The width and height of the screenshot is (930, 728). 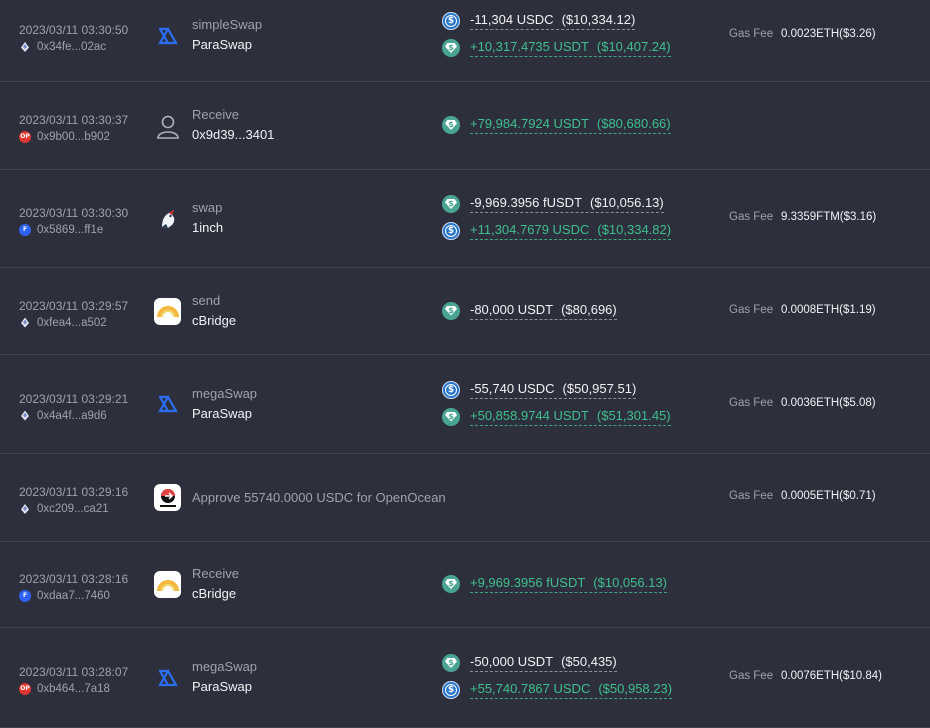 What do you see at coordinates (73, 596) in the screenshot?
I see `tx-address-text: 0xdaa7...7460` at bounding box center [73, 596].